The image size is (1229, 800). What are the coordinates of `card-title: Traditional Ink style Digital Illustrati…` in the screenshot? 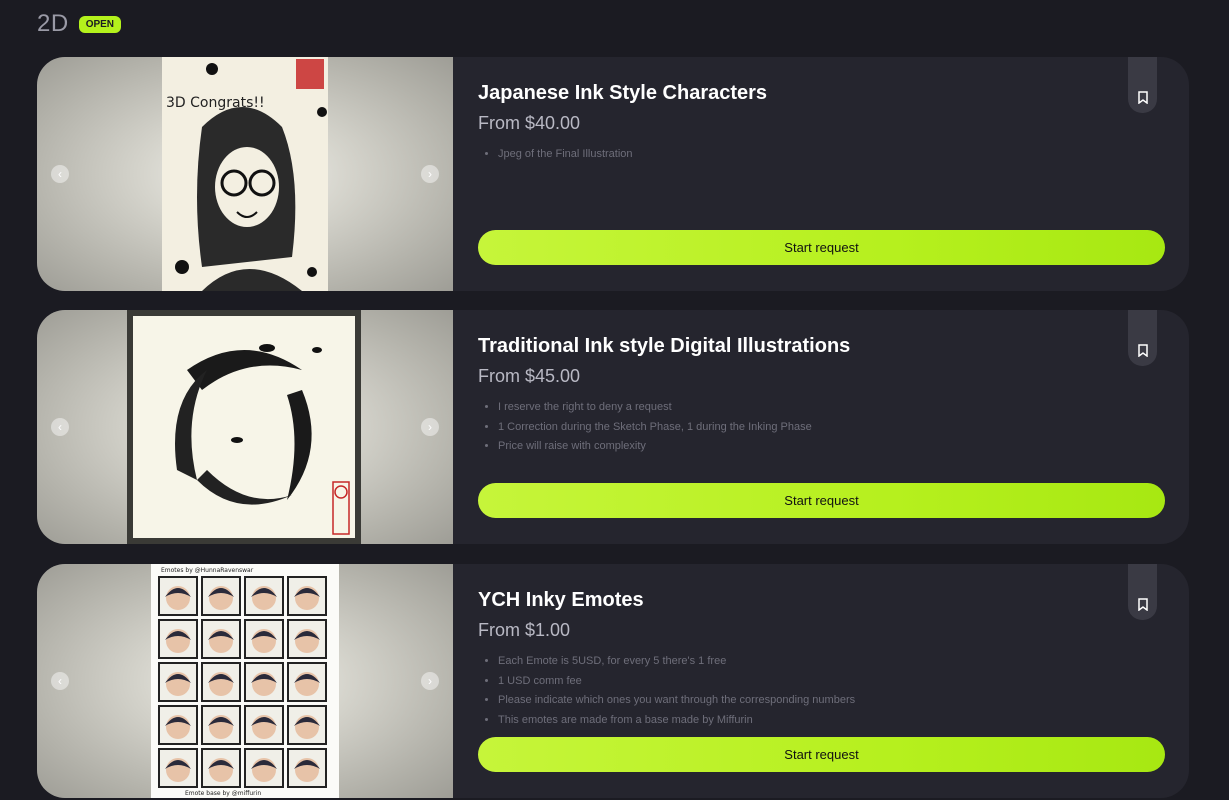 It's located at (664, 346).